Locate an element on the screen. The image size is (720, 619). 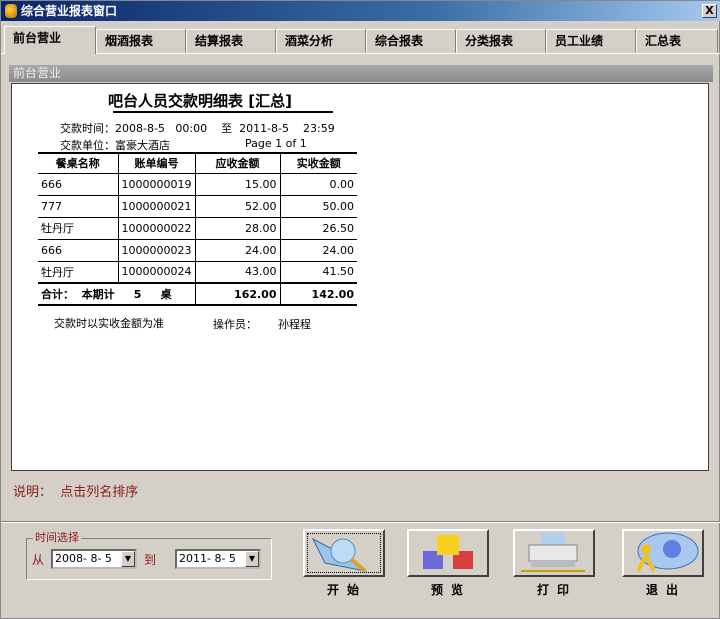
col-table-name: 餐桌名称 is located at coordinates (78, 163).